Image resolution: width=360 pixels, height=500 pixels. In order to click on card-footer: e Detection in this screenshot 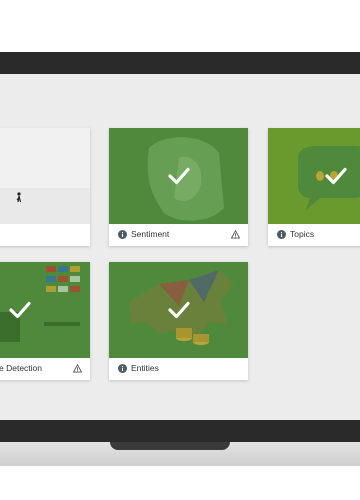, I will do `click(45, 369)`.